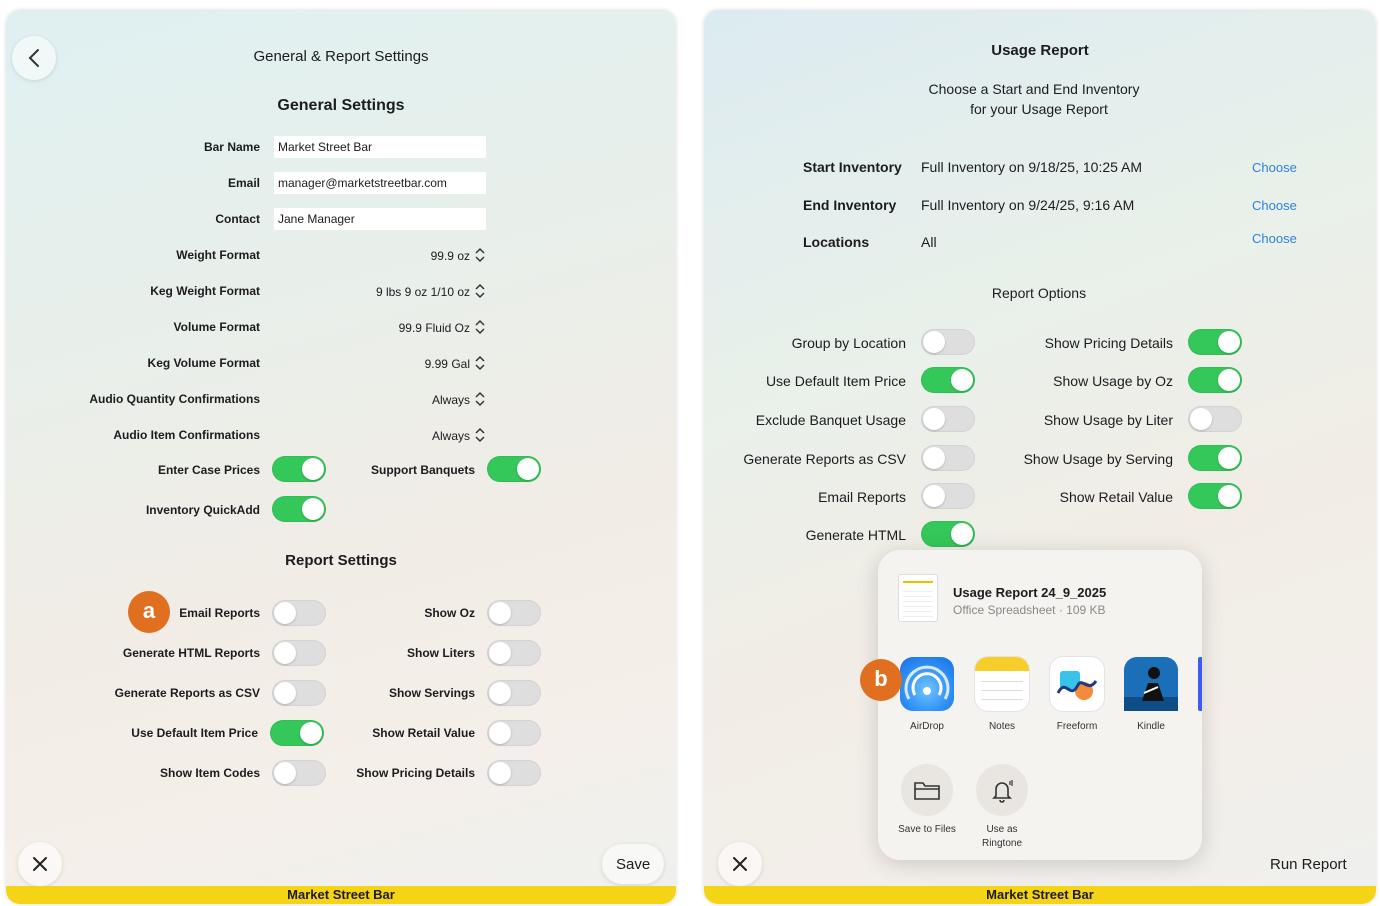 Image resolution: width=1380 pixels, height=906 pixels. Describe the element at coordinates (1032, 167) in the screenshot. I see `start-inventory-value: Full Inventory on 9/18/25, 10:25 AM` at that location.